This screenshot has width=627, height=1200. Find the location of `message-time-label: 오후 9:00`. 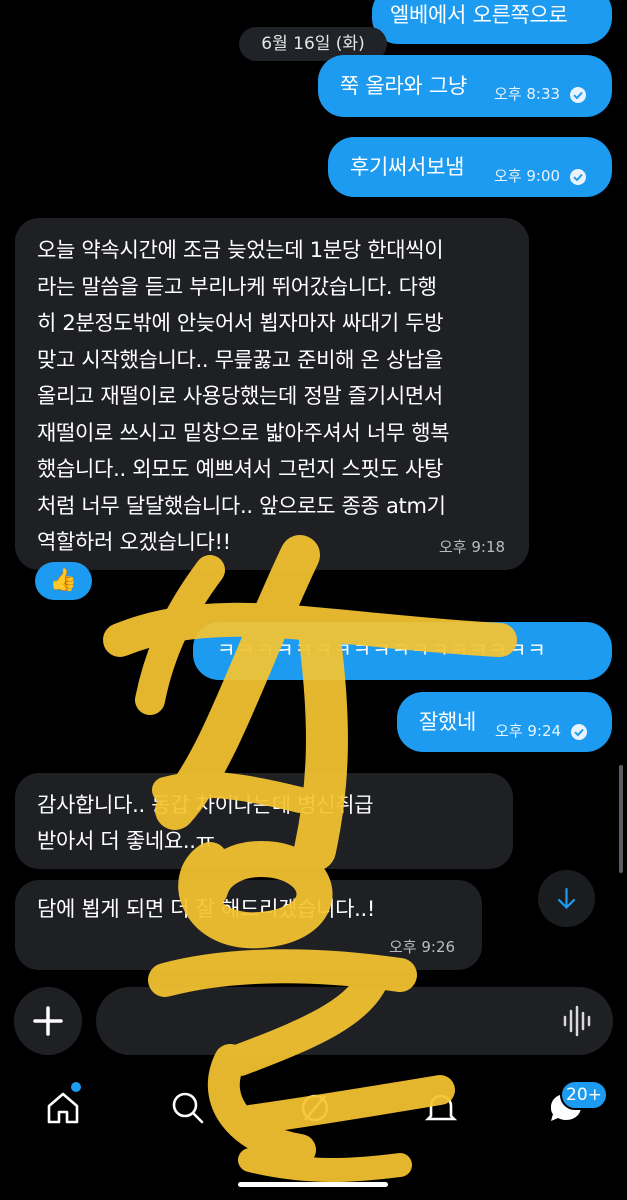

message-time-label: 오후 9:00 is located at coordinates (527, 176).